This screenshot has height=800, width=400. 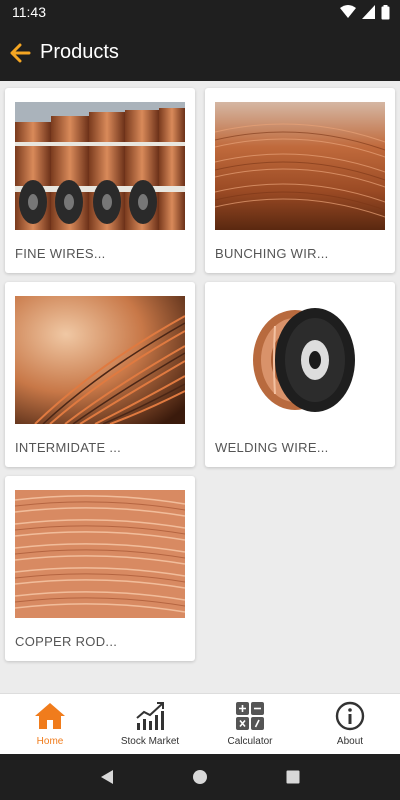 What do you see at coordinates (350, 716) in the screenshot?
I see `info-icon` at bounding box center [350, 716].